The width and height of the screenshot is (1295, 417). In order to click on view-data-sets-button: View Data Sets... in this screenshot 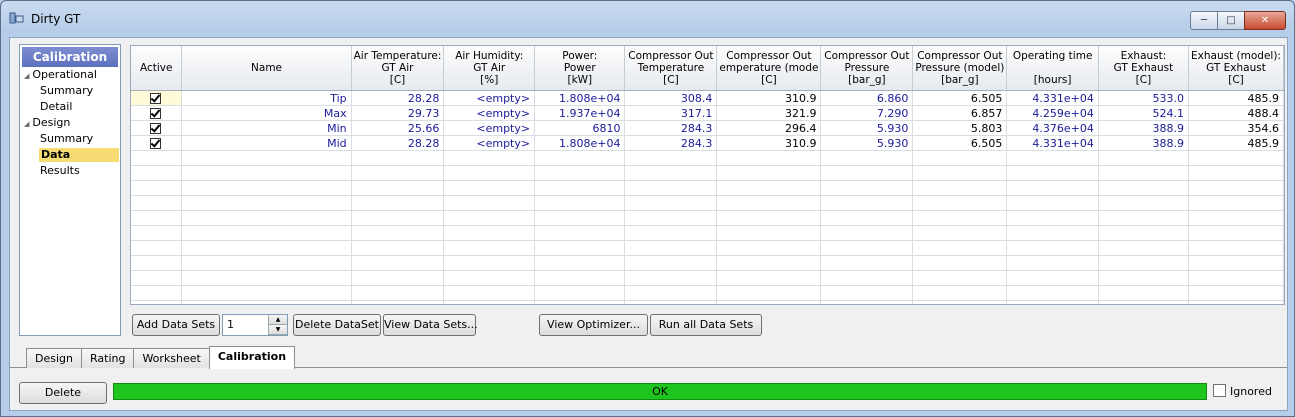, I will do `click(430, 325)`.